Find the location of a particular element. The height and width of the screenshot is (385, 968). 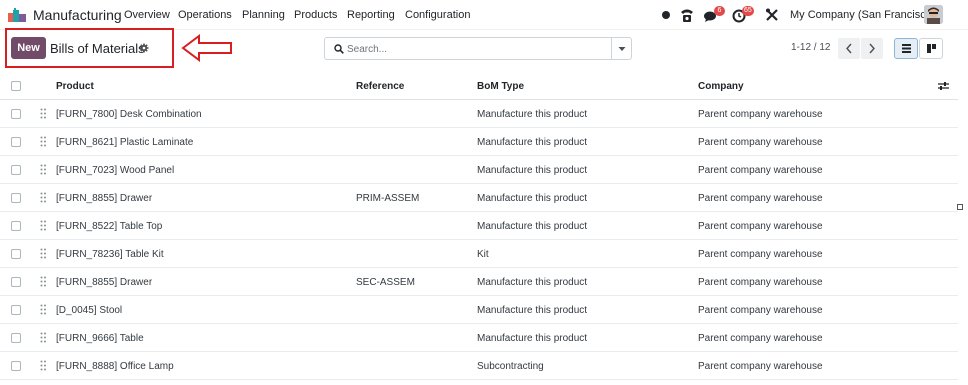

cell-product: [D_0045] Stool is located at coordinates (89, 310).